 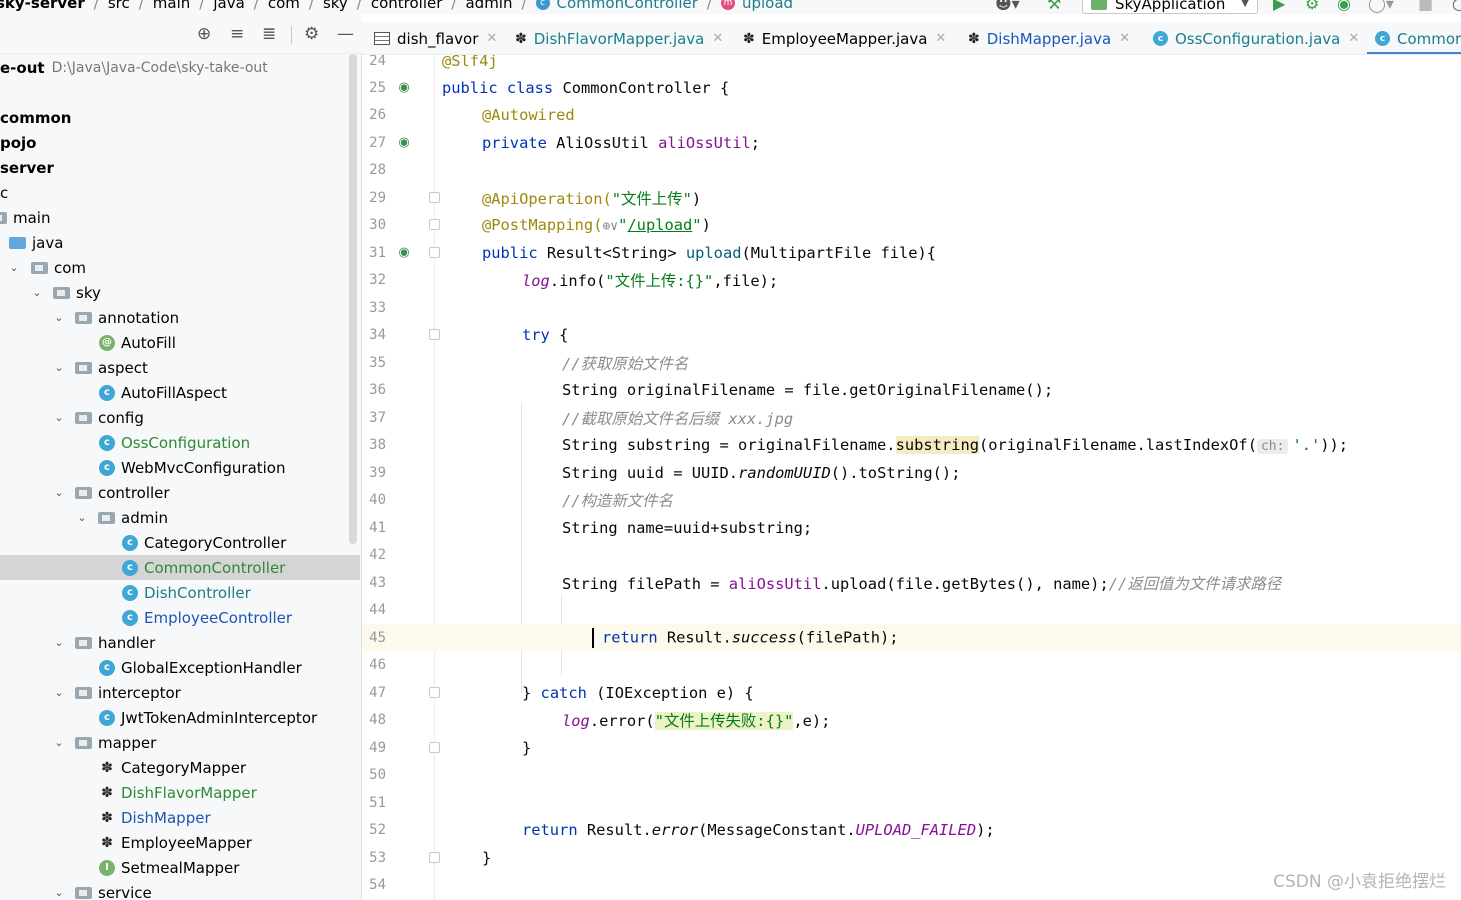 I want to click on tree-item-pojo: pojo, so click(x=180, y=142).